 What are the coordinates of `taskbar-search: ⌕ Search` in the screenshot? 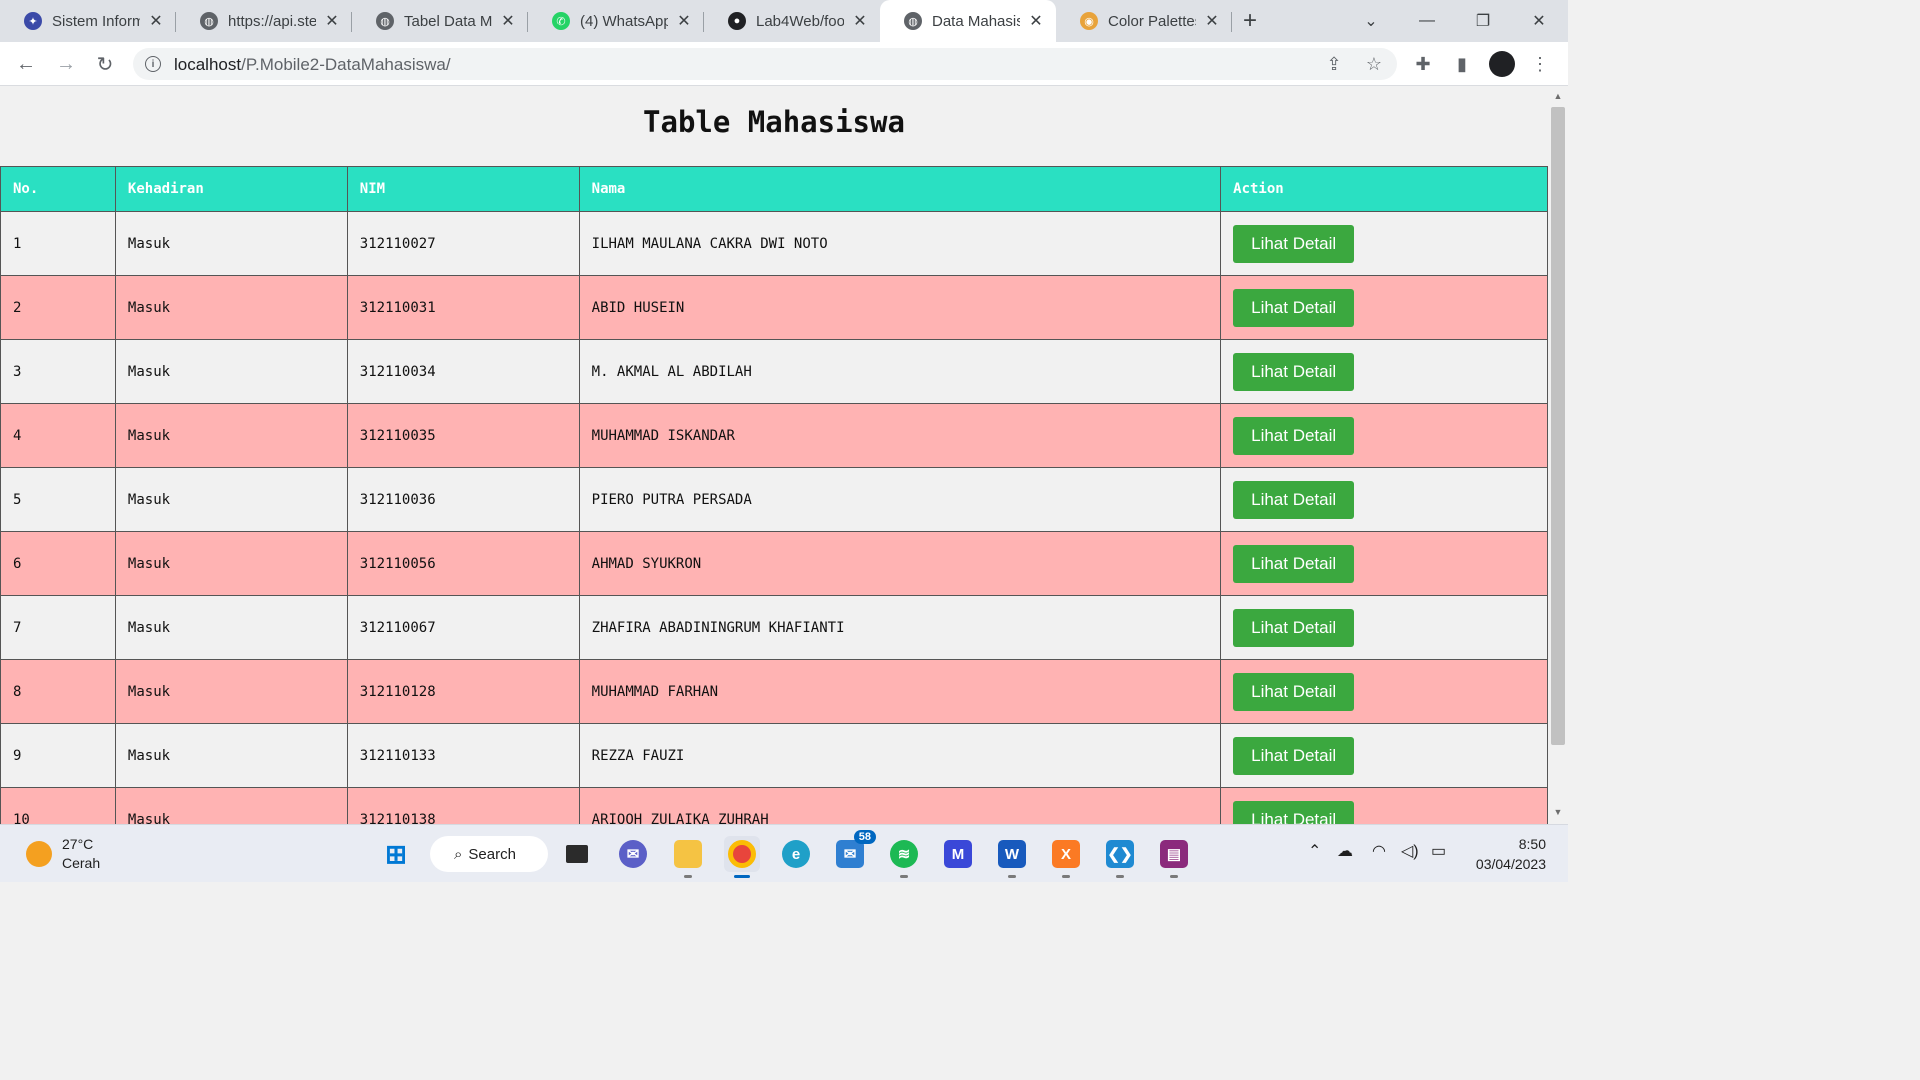 It's located at (489, 854).